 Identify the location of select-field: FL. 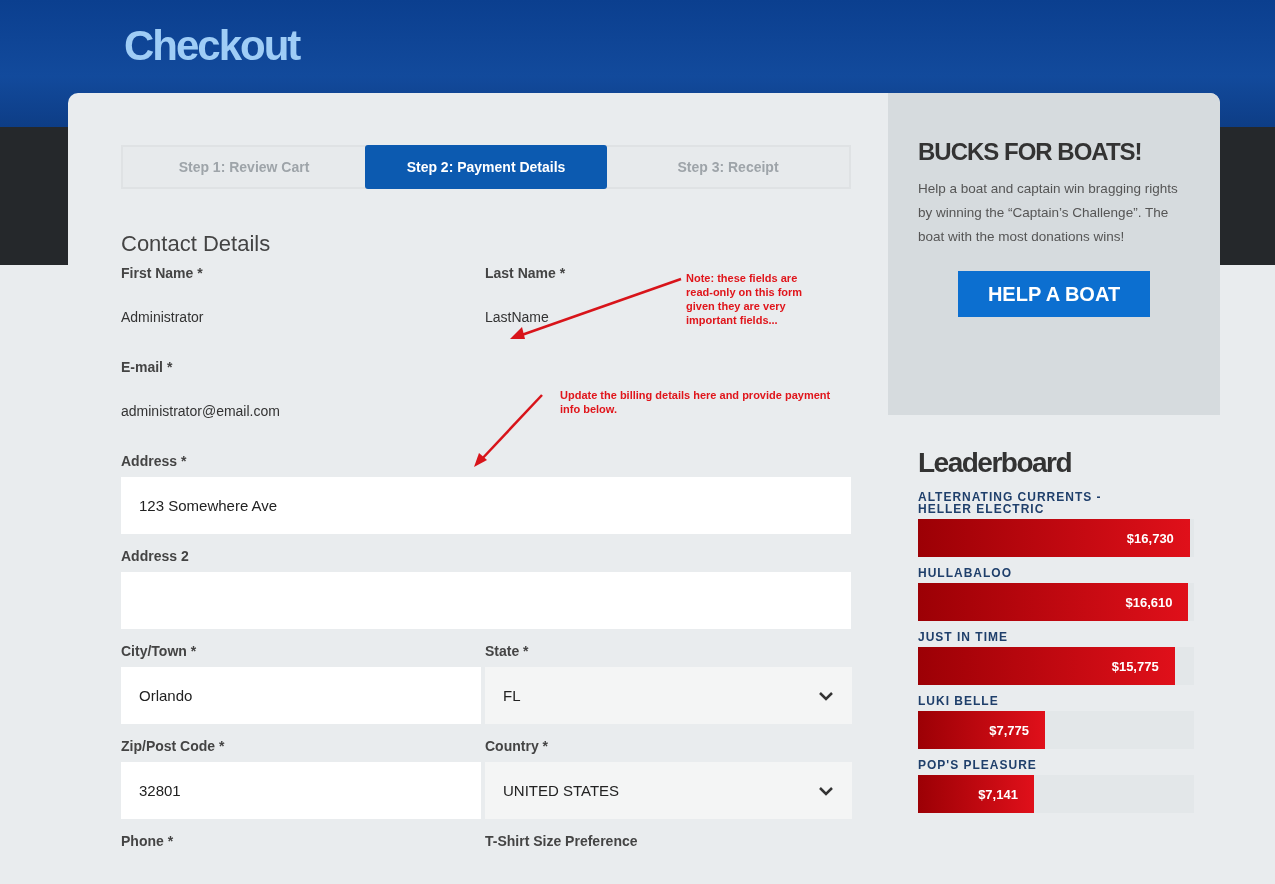
(668, 695).